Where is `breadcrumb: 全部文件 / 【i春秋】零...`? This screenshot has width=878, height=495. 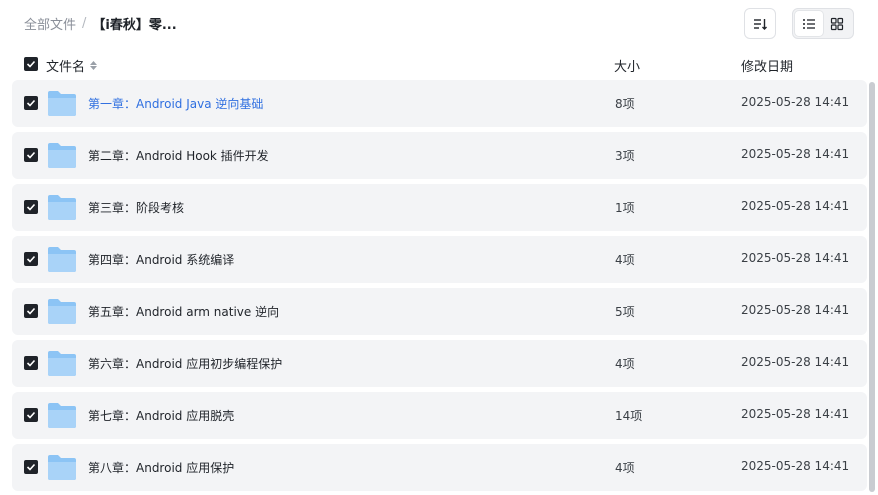
breadcrumb: 全部文件 / 【i春秋】零... is located at coordinates (100, 23).